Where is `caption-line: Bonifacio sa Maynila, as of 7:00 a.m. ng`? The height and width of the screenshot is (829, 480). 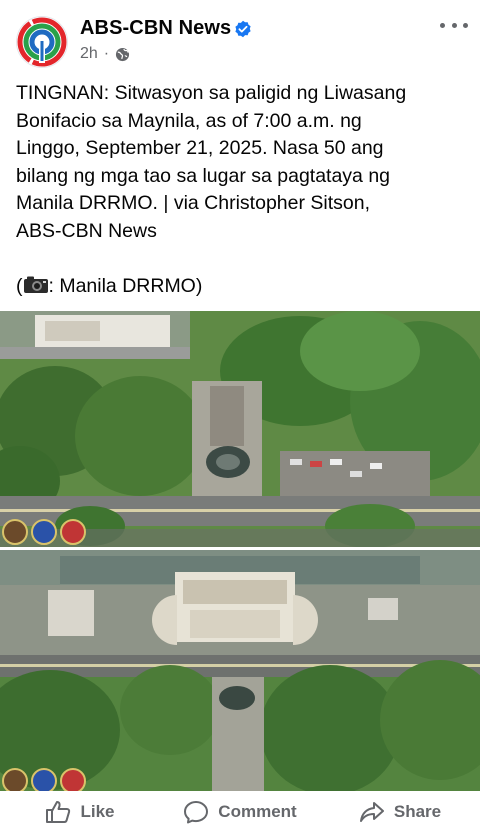 caption-line: Bonifacio sa Maynila, as of 7:00 a.m. ng is located at coordinates (189, 120).